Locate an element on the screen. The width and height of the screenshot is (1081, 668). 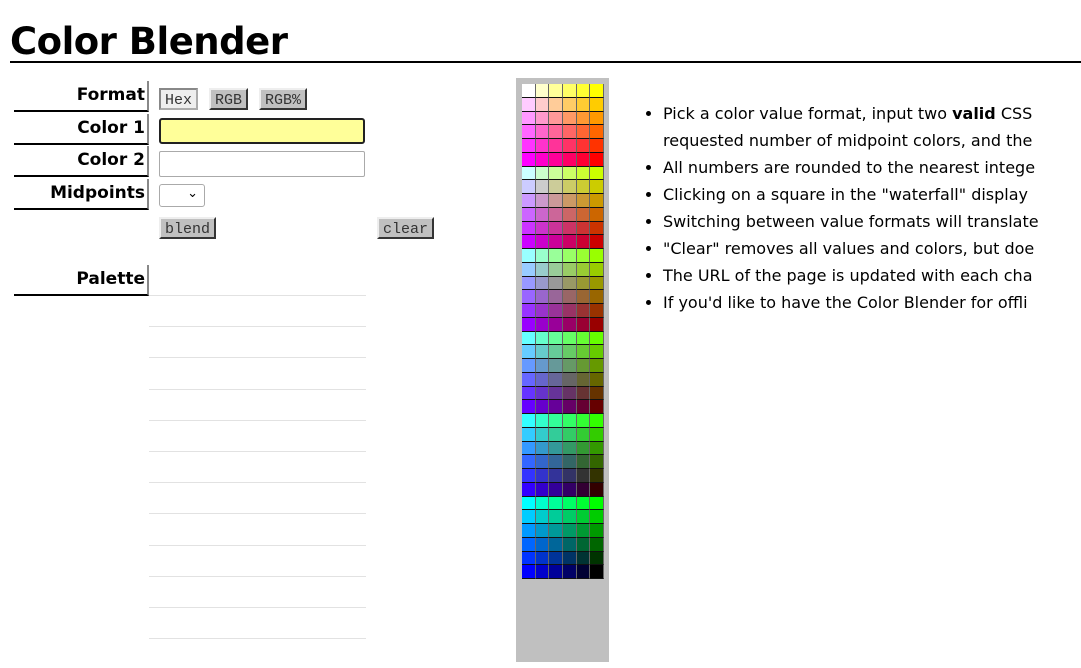
clear-button: clear is located at coordinates (406, 228).